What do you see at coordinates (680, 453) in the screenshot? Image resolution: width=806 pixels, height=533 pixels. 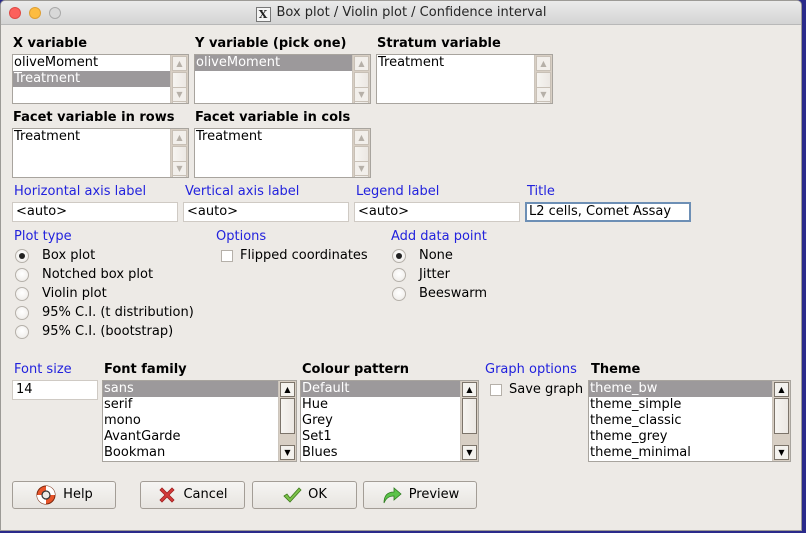 I see `list-item: theme_minimal` at bounding box center [680, 453].